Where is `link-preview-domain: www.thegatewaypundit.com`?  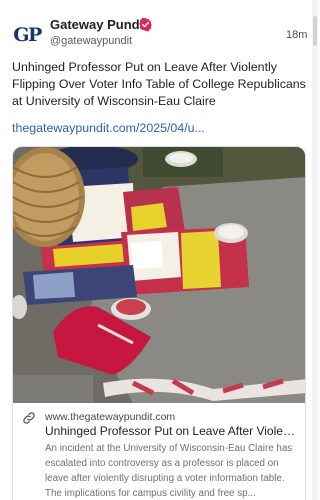 link-preview-domain: www.thegatewaypundit.com is located at coordinates (110, 417).